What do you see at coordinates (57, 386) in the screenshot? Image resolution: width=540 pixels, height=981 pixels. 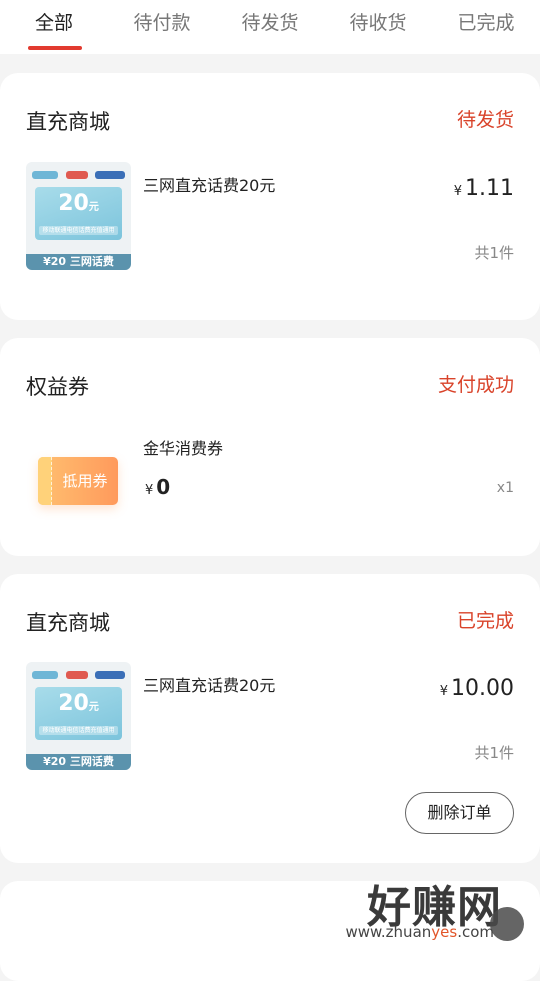 I see `shop-name: 权益券` at bounding box center [57, 386].